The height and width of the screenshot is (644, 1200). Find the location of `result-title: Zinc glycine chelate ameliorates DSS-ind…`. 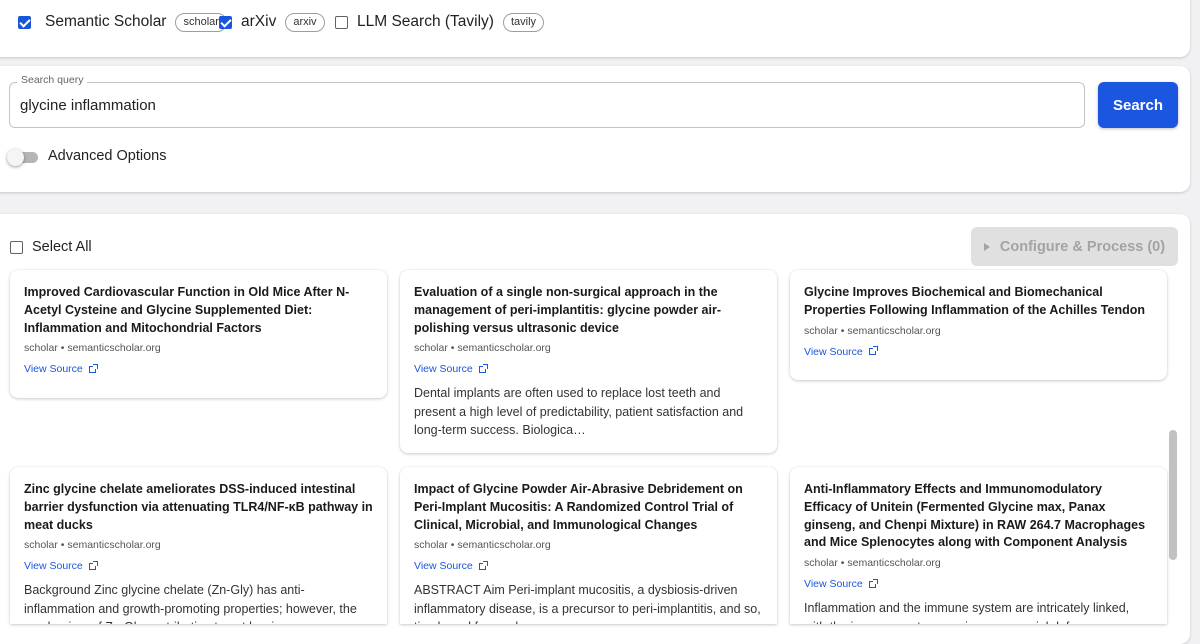

result-title: Zinc glycine chelate ameliorates DSS-ind… is located at coordinates (198, 507).